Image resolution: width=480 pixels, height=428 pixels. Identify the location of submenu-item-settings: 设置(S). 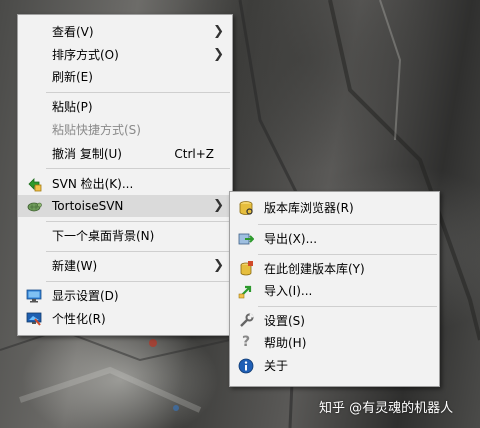
(334, 321).